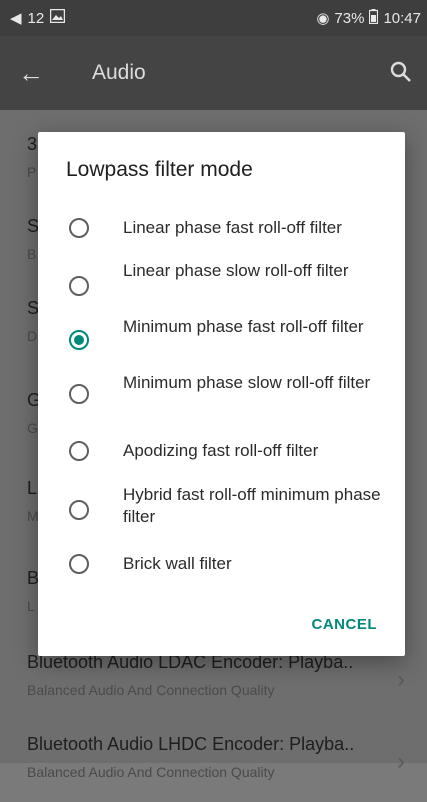 The width and height of the screenshot is (427, 802). What do you see at coordinates (79, 340) in the screenshot?
I see `radio-button-selected` at bounding box center [79, 340].